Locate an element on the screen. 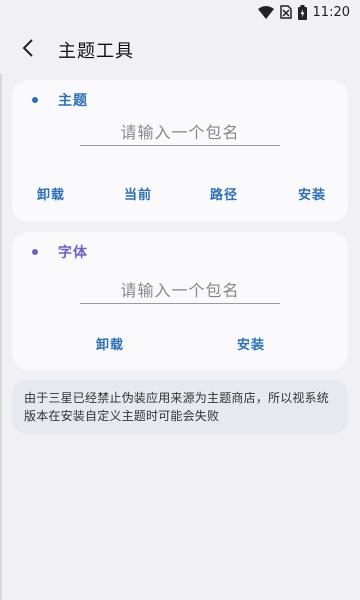 Image resolution: width=360 pixels, height=600 pixels. theme-path-button: 路径 is located at coordinates (224, 193).